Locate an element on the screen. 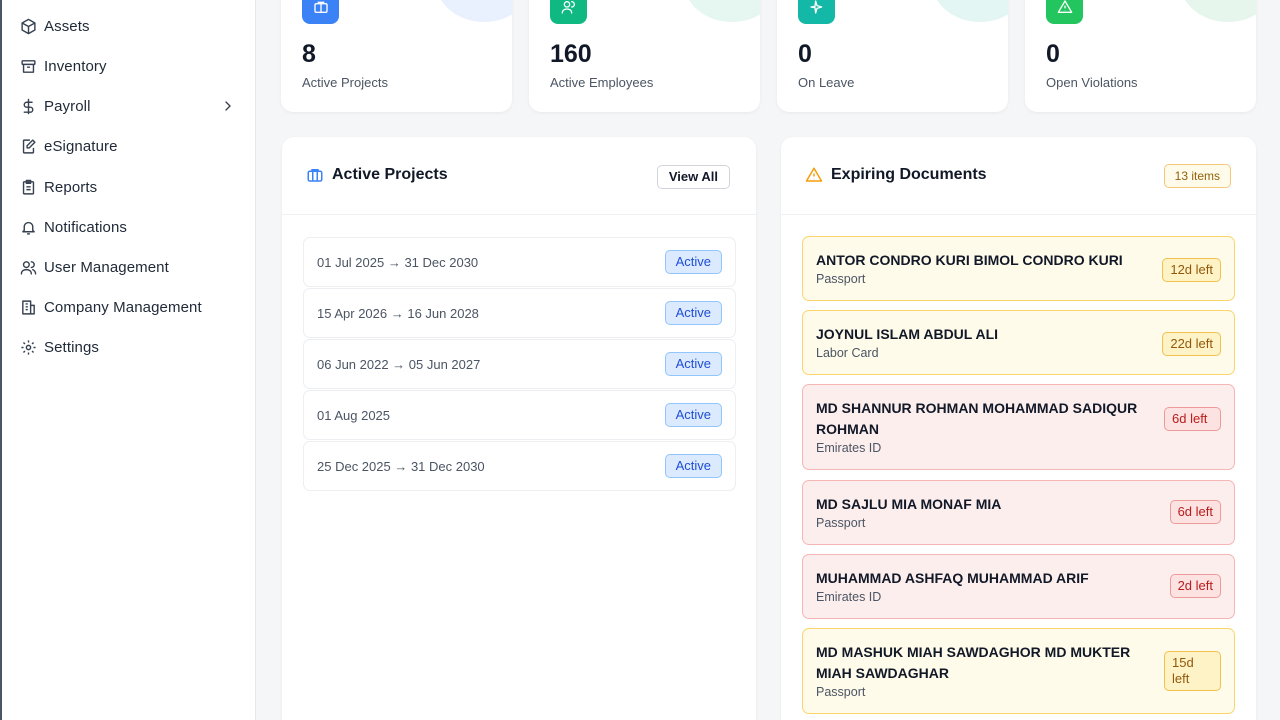 This screenshot has height=720, width=1280. stat-card-on-leave: 0 On Leave is located at coordinates (892, 56).